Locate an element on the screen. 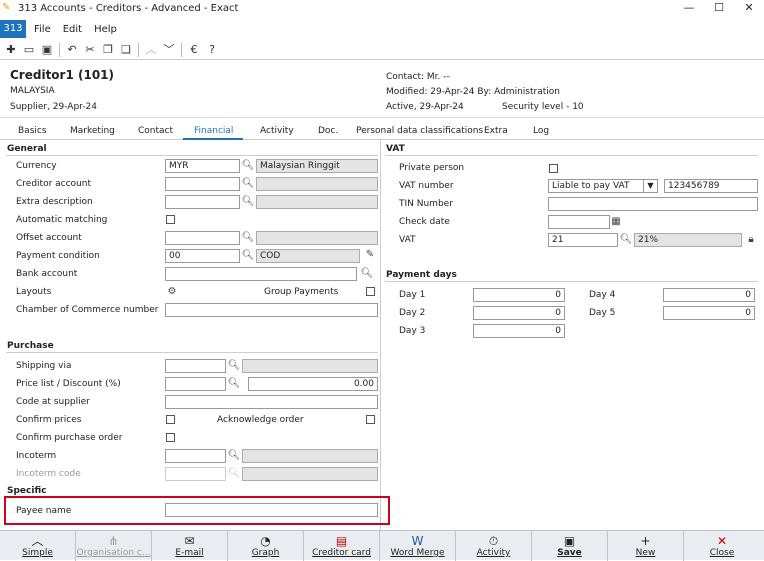  org-chart-icon: ⋔ is located at coordinates (113, 541).